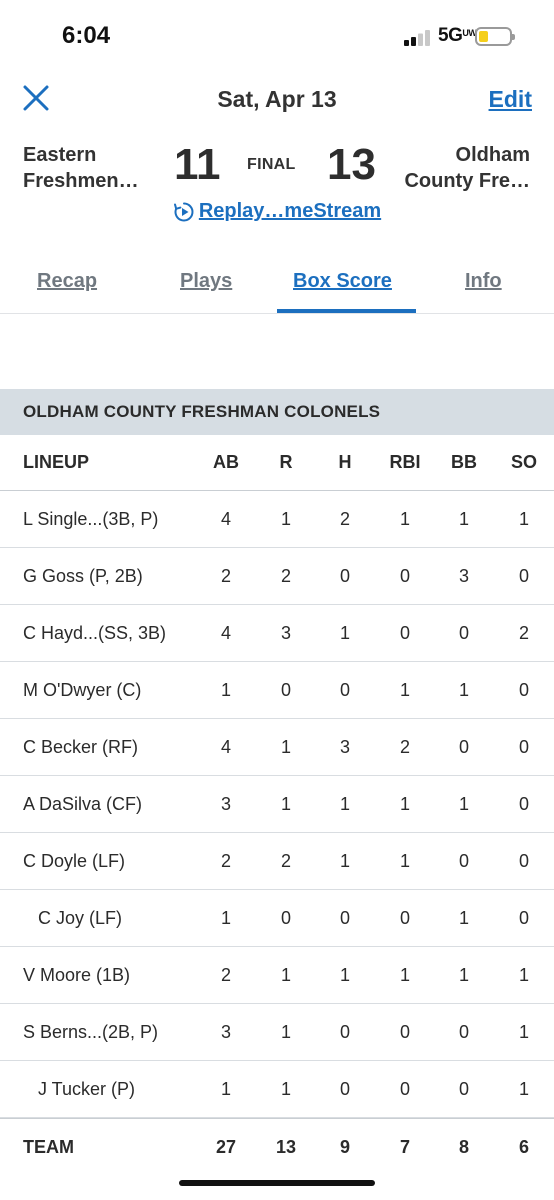 This screenshot has height=1200, width=554. I want to click on tab-recap: Recap, so click(67, 281).